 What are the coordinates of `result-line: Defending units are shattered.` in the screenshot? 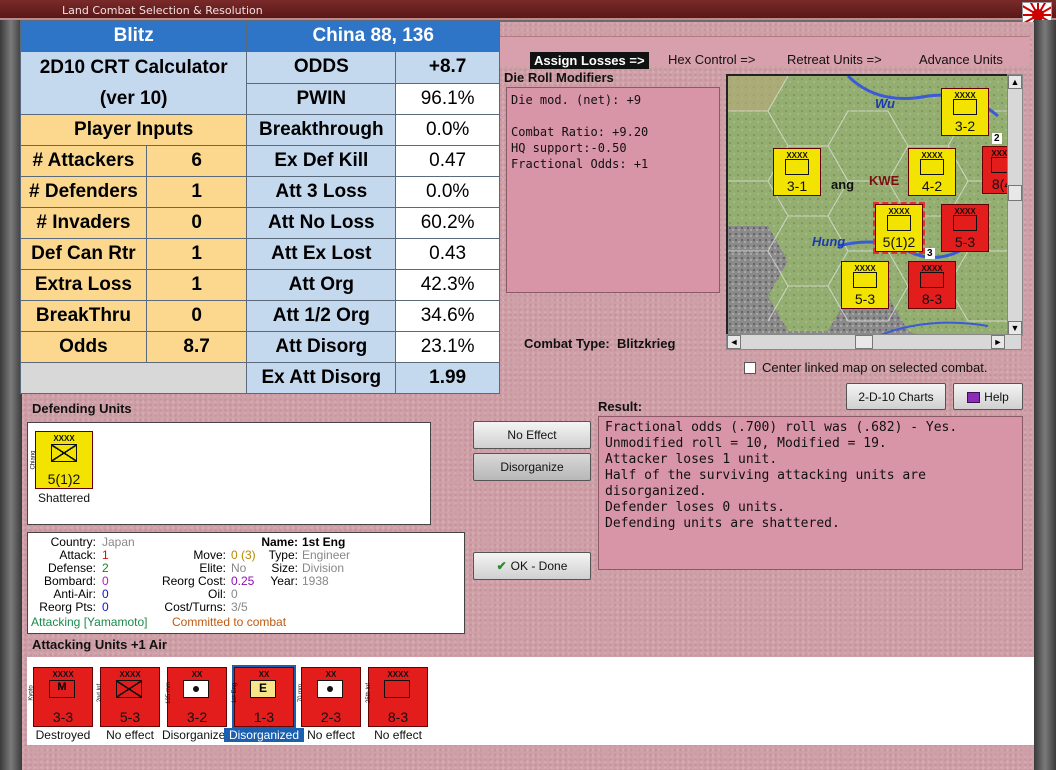 It's located at (722, 523).